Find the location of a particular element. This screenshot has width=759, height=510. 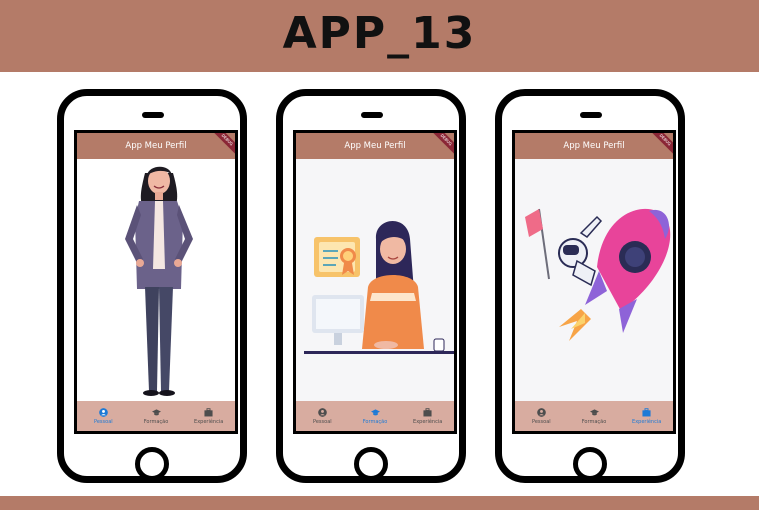

woman-at-computer-with-certificate-illustration is located at coordinates (379, 287).